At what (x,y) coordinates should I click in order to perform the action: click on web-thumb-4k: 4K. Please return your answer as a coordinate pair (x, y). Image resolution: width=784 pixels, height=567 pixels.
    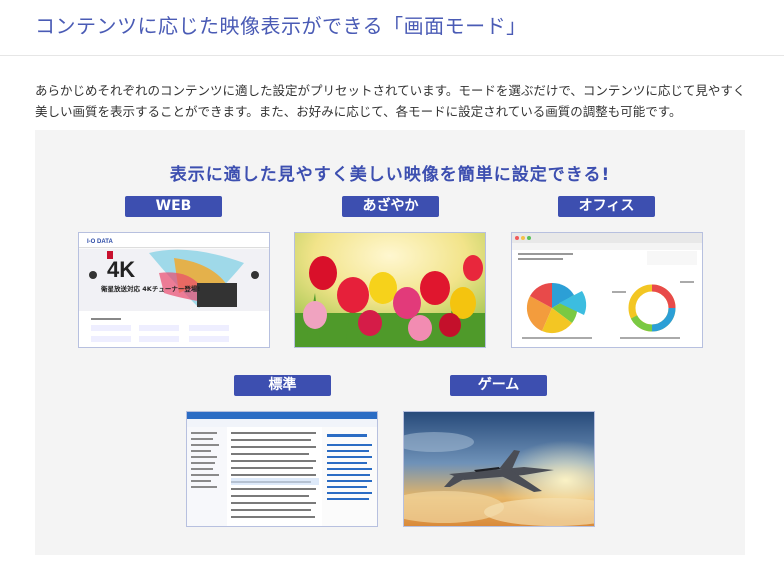
    Looking at the image, I should click on (121, 269).